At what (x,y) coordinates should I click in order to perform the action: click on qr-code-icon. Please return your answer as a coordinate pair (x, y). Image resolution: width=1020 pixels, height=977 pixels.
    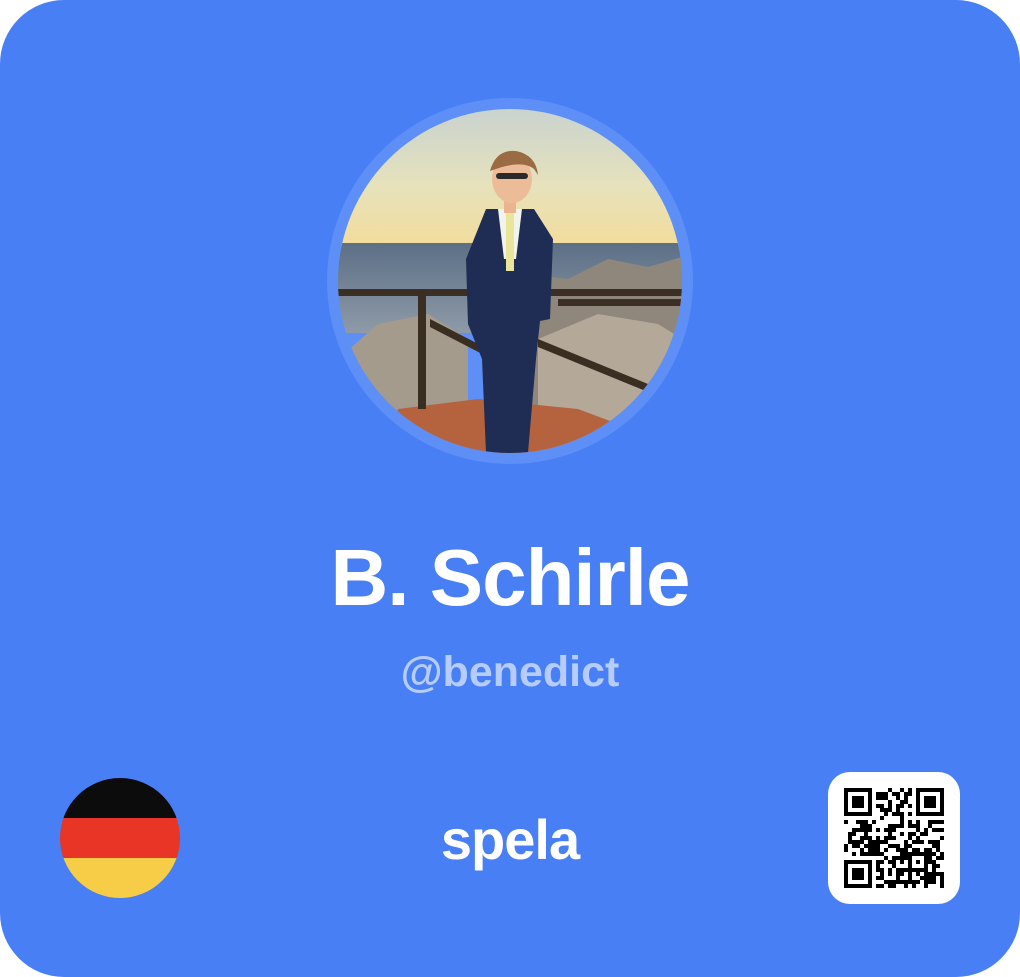
    Looking at the image, I should click on (894, 838).